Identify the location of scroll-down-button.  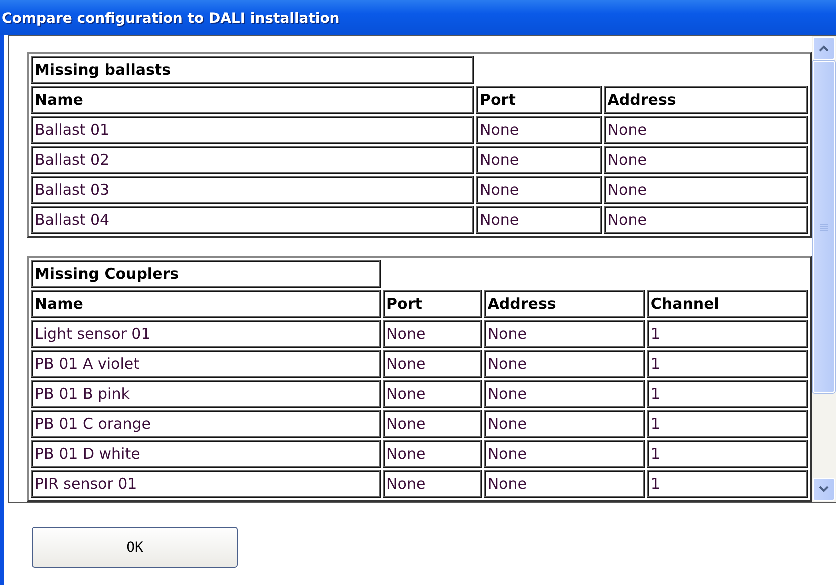
(824, 489).